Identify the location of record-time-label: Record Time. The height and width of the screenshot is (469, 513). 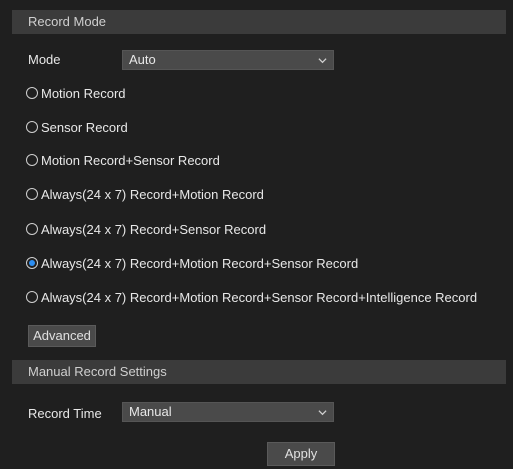
(65, 413).